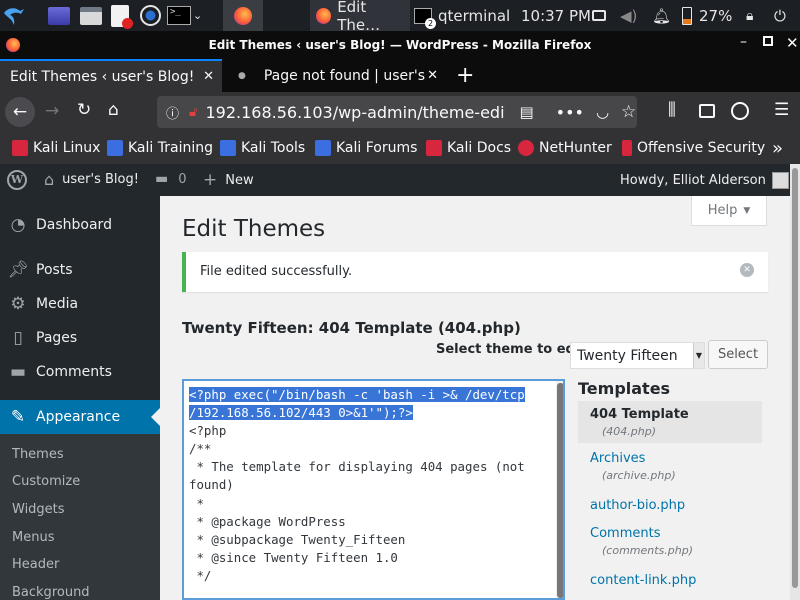  Describe the element at coordinates (565, 148) in the screenshot. I see `bookmark-nethunter: NetHunter` at that location.